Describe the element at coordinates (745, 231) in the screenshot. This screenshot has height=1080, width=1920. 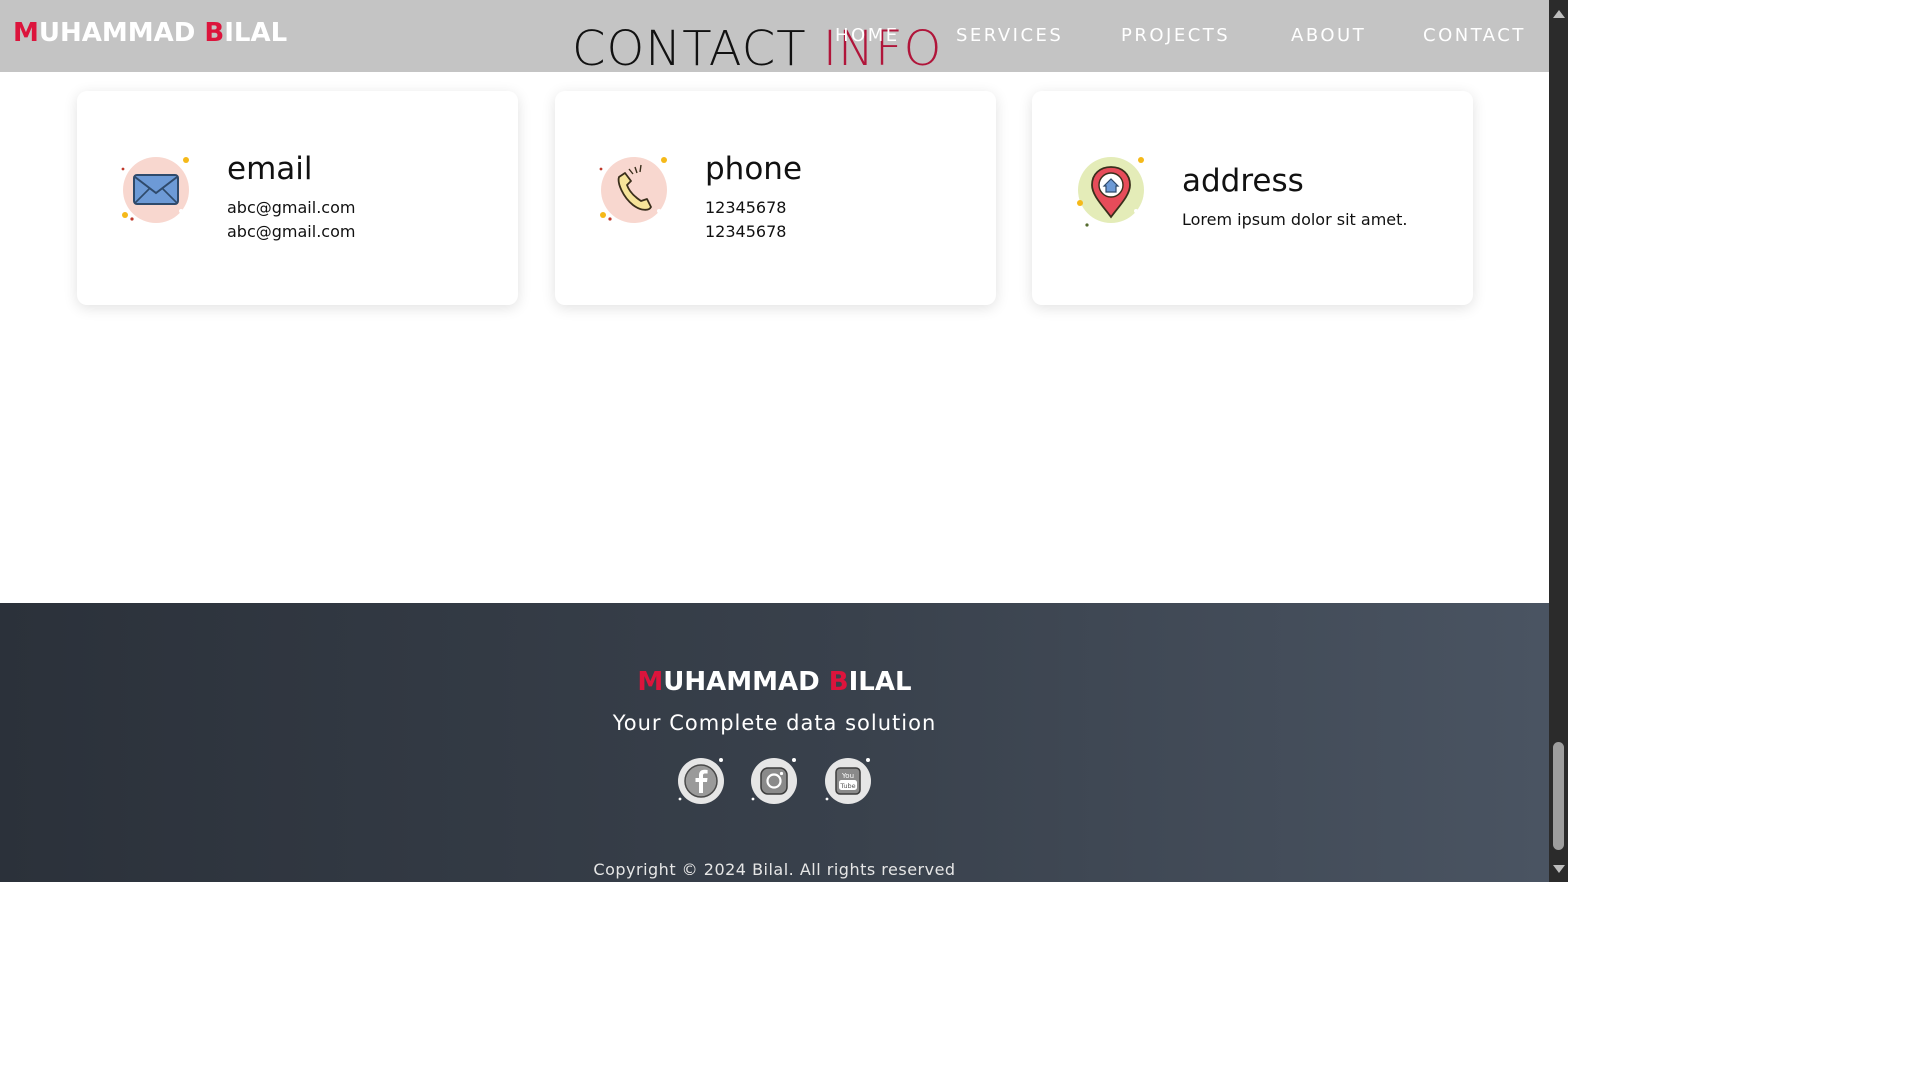
I see `phone-line-2: 12345678` at that location.